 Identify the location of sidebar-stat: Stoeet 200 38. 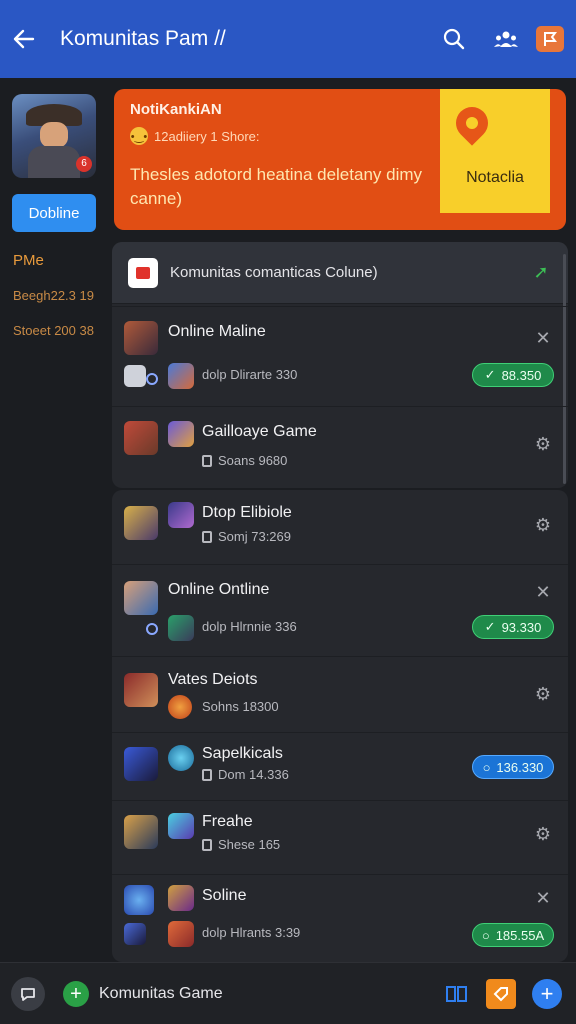
(53, 330).